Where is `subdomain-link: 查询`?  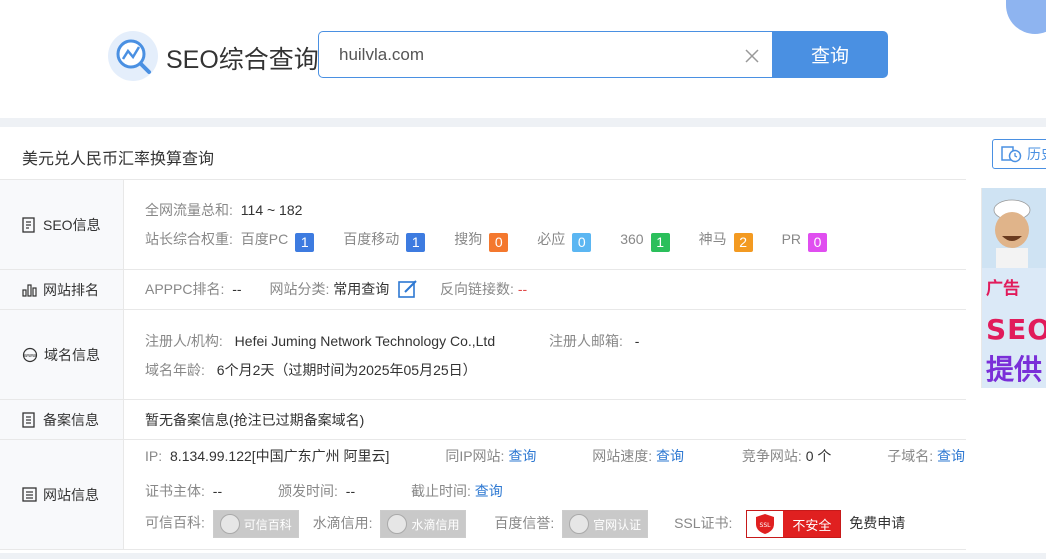
subdomain-link: 查询 is located at coordinates (951, 456).